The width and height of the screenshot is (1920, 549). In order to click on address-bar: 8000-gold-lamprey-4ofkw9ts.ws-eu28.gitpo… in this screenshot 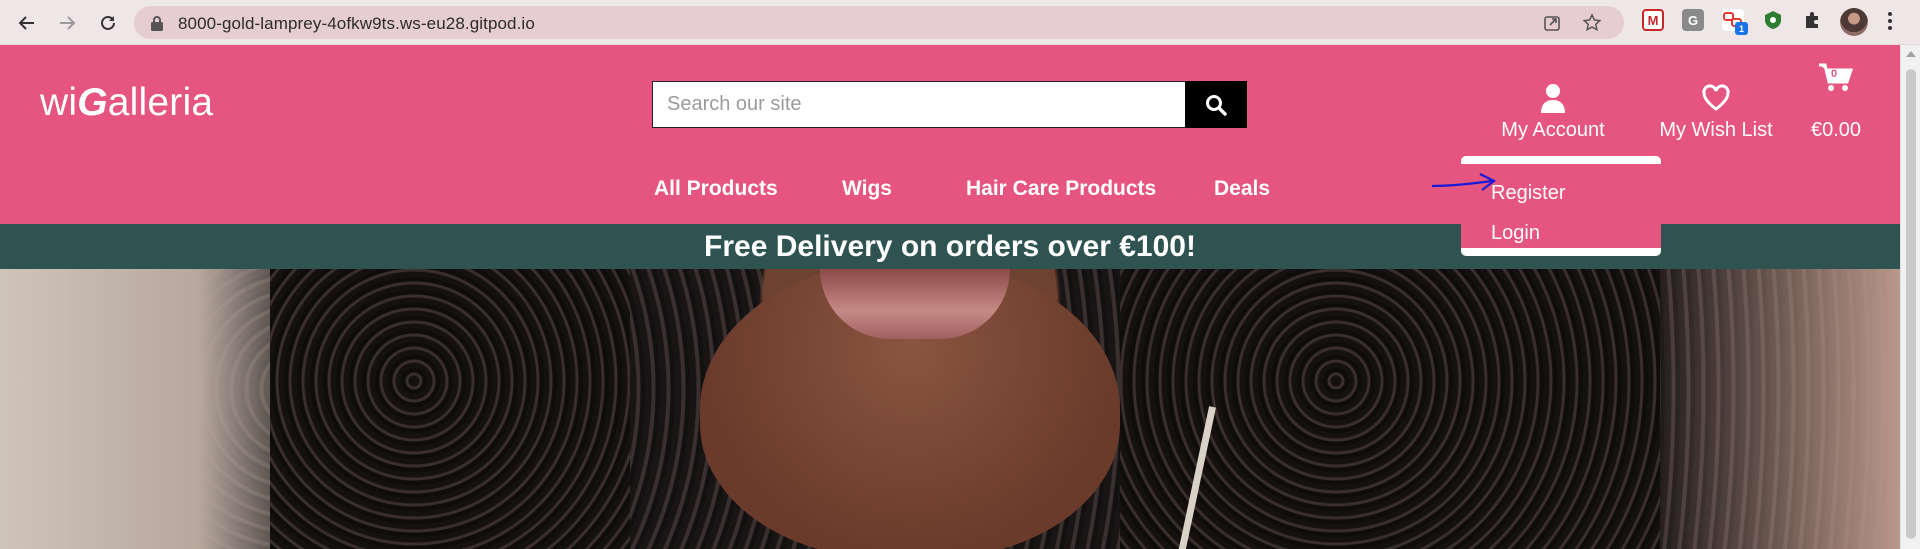, I will do `click(879, 22)`.